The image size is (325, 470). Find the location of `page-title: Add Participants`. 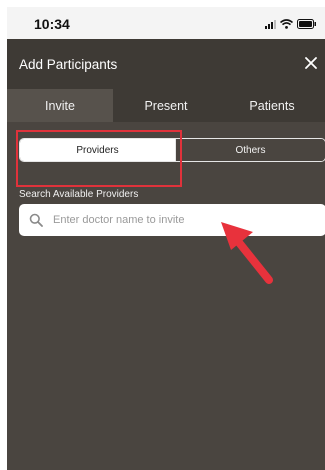

page-title: Add Participants is located at coordinates (68, 64).